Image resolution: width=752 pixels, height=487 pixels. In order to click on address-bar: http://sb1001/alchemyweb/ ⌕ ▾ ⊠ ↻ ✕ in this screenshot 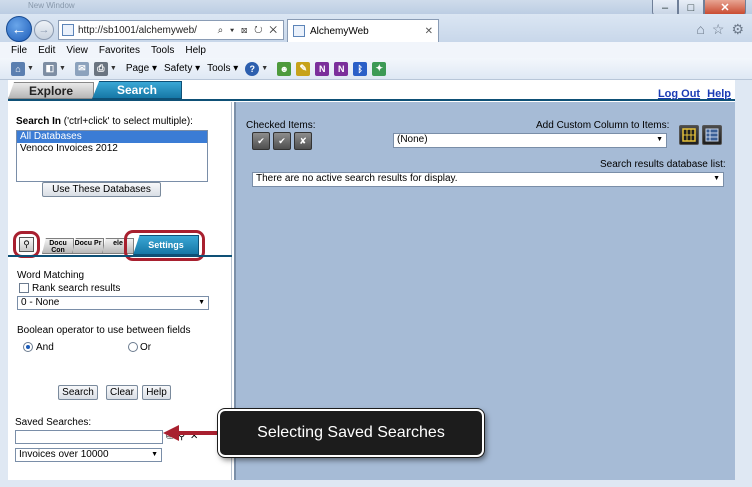, I will do `click(171, 30)`.